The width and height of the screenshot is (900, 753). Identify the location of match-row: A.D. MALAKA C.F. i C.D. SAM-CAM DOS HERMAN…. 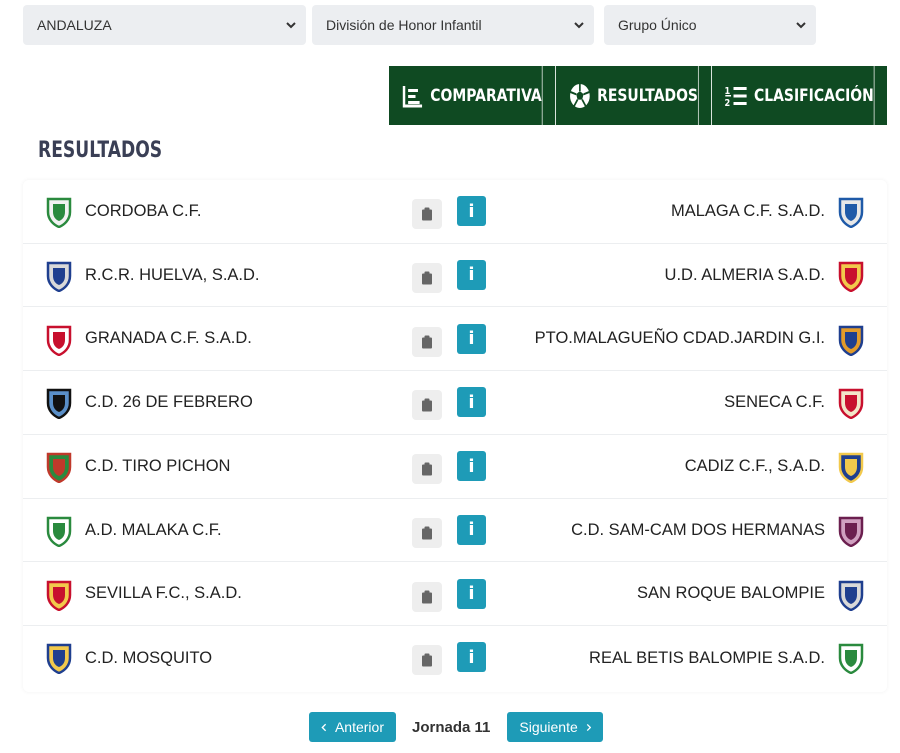
(455, 531).